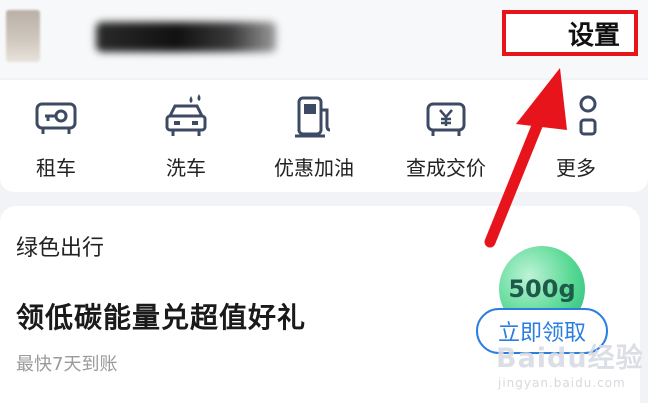  Describe the element at coordinates (542, 289) in the screenshot. I see `energy-amount: 500g` at that location.